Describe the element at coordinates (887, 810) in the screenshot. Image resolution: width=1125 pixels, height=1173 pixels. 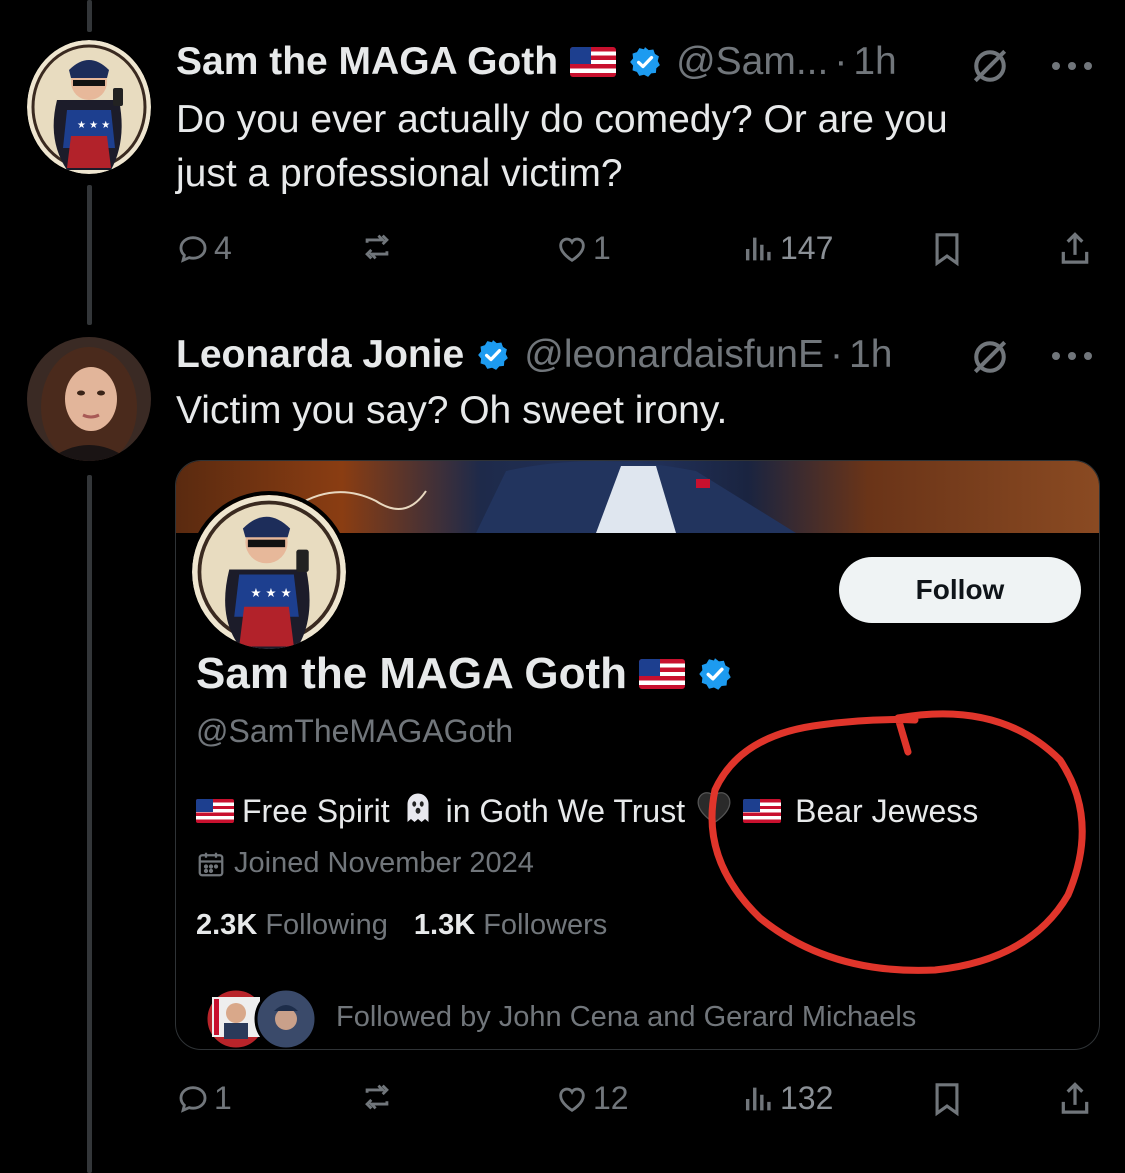
I see `bio-part3: Bear Jewess` at that location.